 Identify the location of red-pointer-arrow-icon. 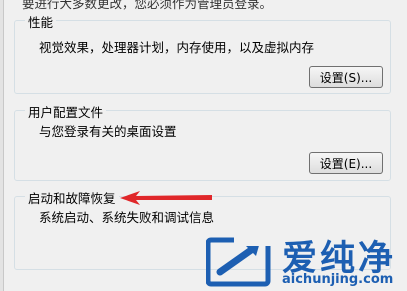
(166, 198).